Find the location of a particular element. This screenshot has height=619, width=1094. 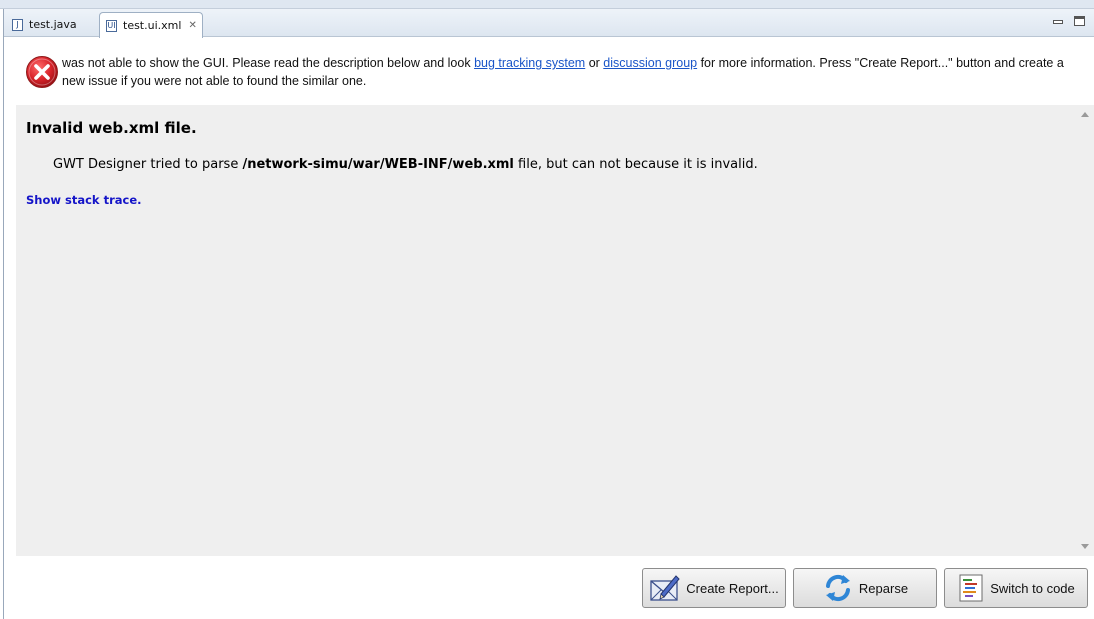

close-tab-icon: ✕ is located at coordinates (192, 25).